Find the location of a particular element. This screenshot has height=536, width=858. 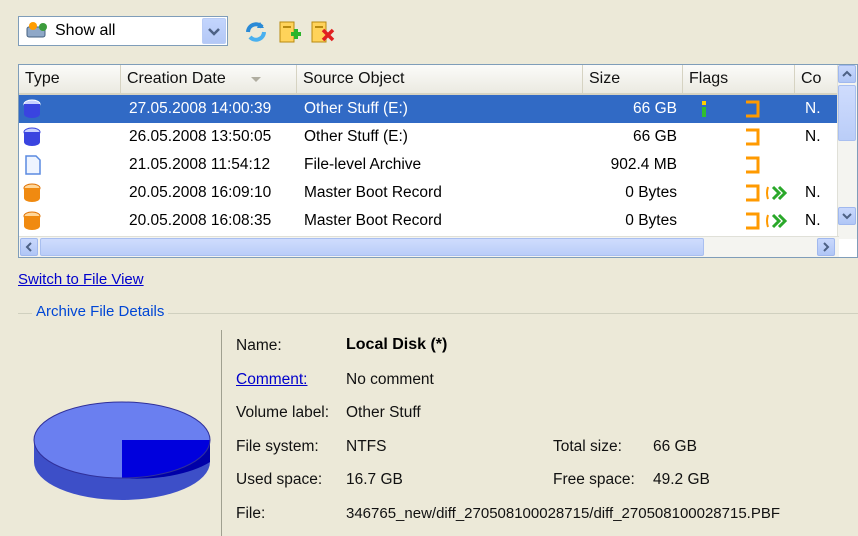

network-drive-icon is located at coordinates (38, 33).